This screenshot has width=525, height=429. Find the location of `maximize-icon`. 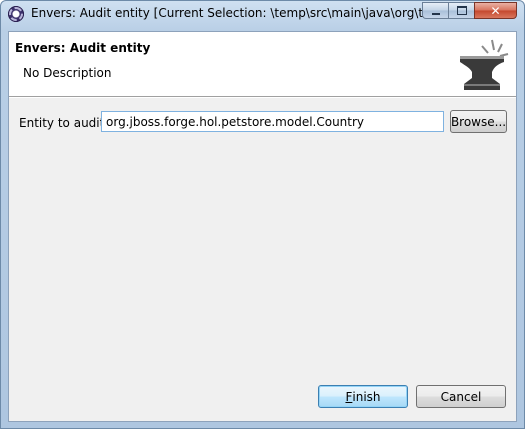

maximize-icon is located at coordinates (461, 10).